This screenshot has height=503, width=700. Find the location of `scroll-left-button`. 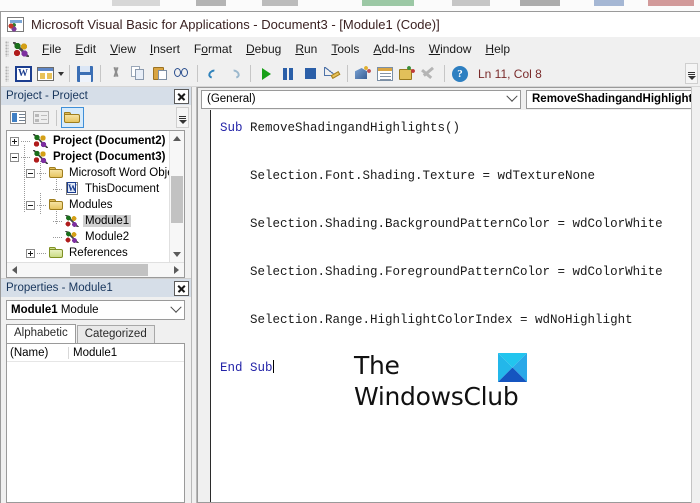

scroll-left-button is located at coordinates (14, 270).